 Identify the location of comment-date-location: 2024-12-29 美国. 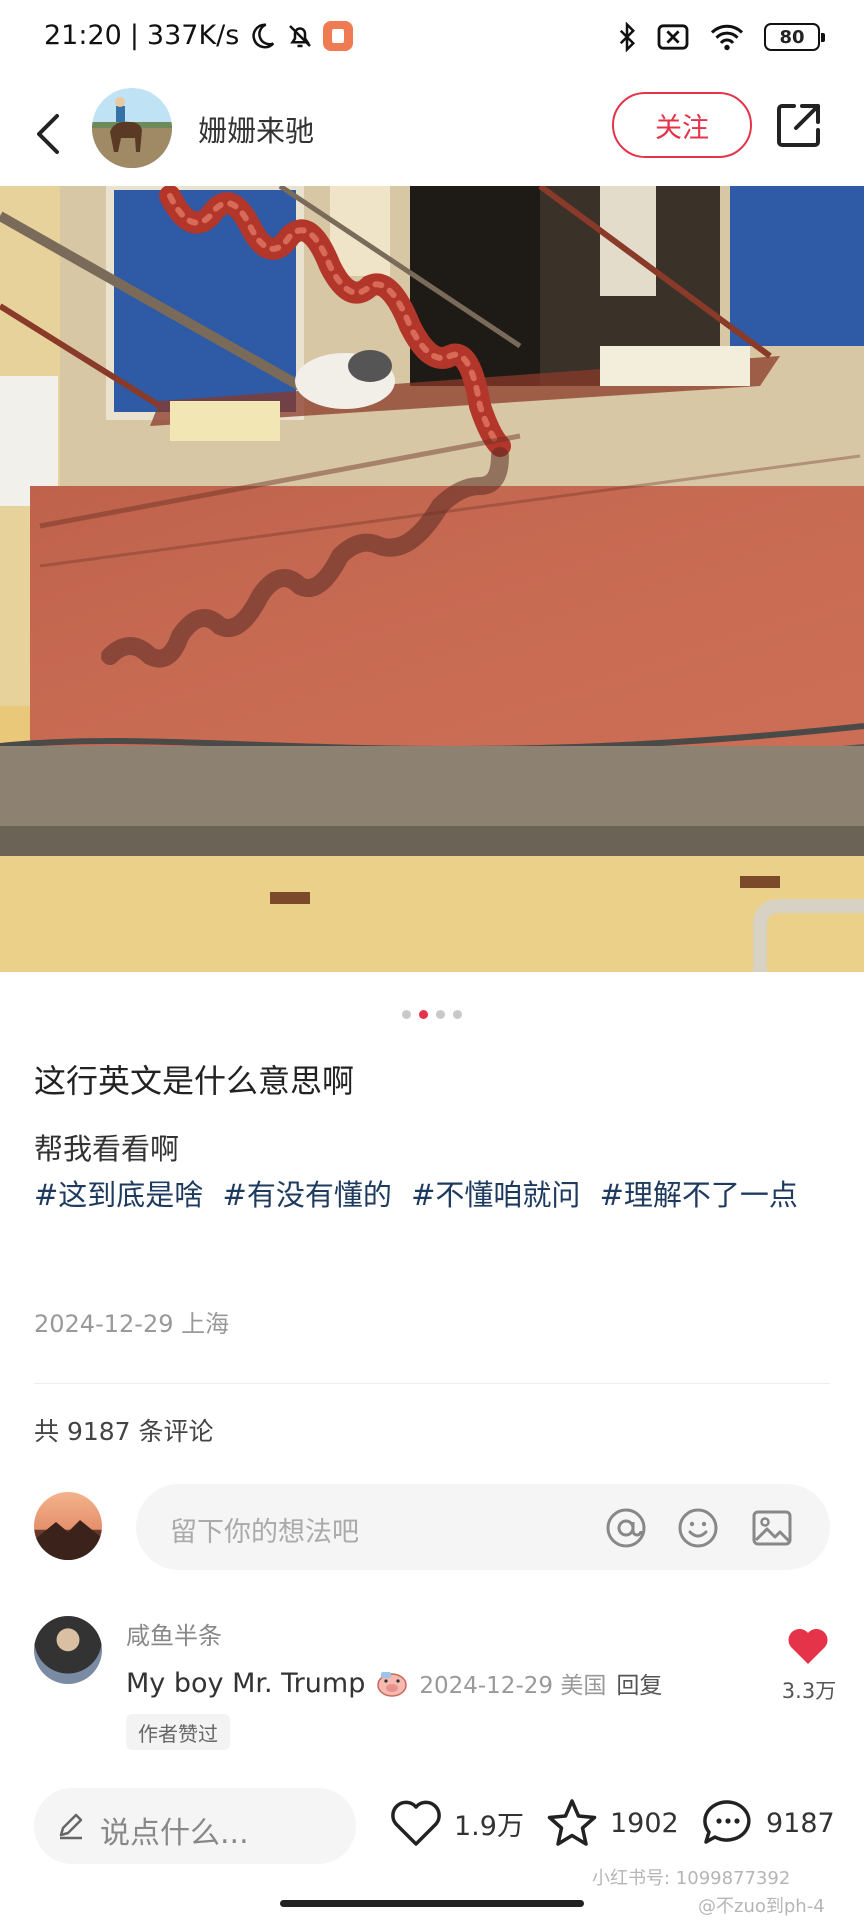
(513, 1686).